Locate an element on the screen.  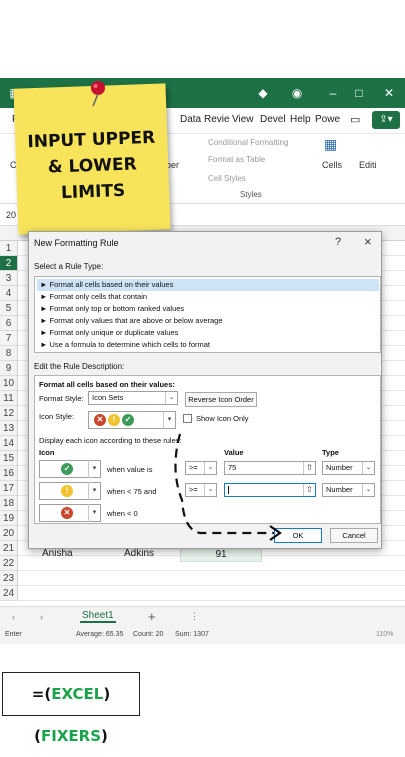
status-average: Average: 65.35 is located at coordinates (100, 634).